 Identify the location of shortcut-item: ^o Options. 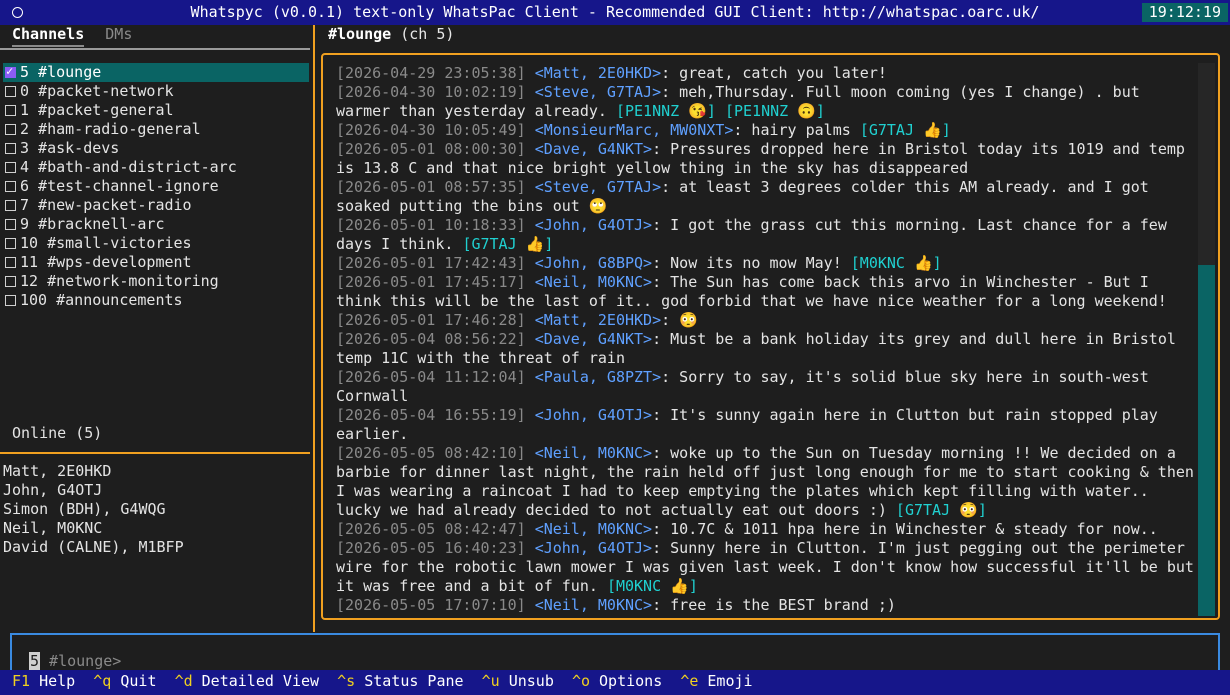
(617, 681).